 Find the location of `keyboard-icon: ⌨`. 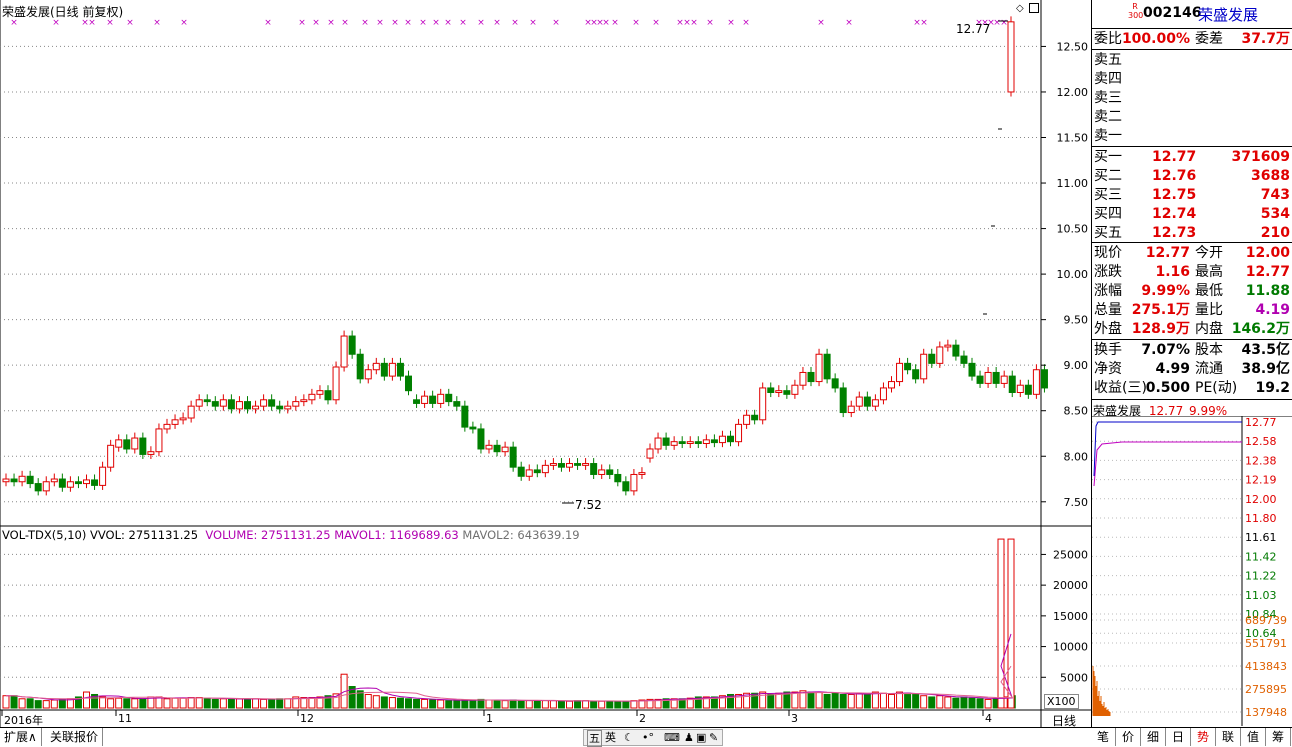

keyboard-icon: ⌨ is located at coordinates (672, 737).